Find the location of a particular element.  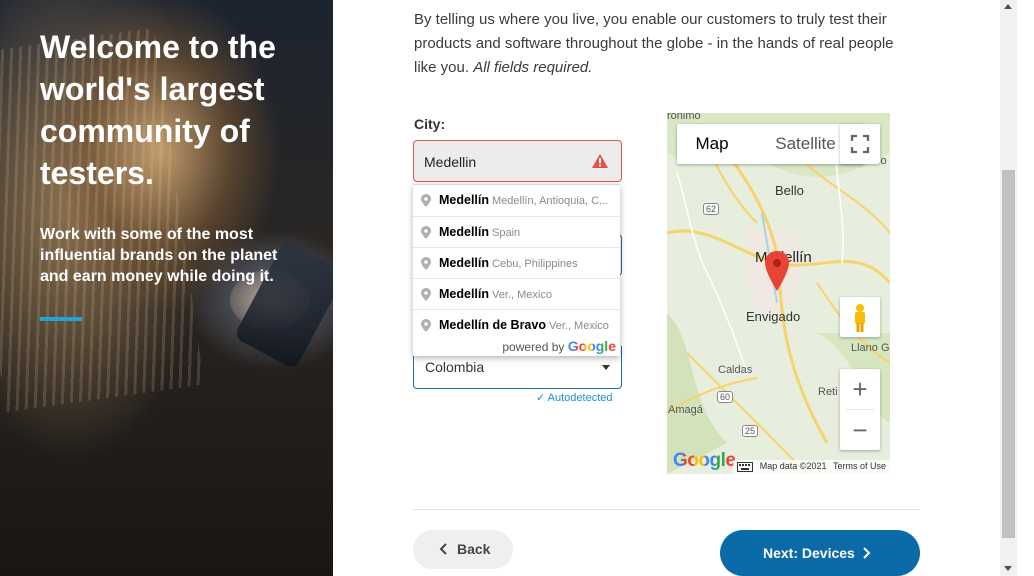

city-field is located at coordinates (517, 161).